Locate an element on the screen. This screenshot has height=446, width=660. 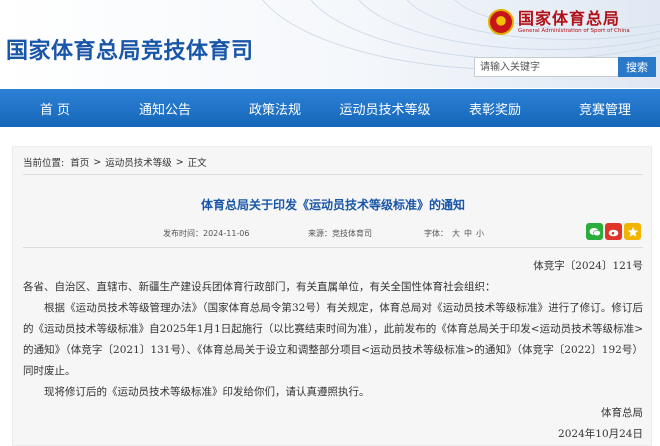
font-size-medium: 中 is located at coordinates (468, 233).